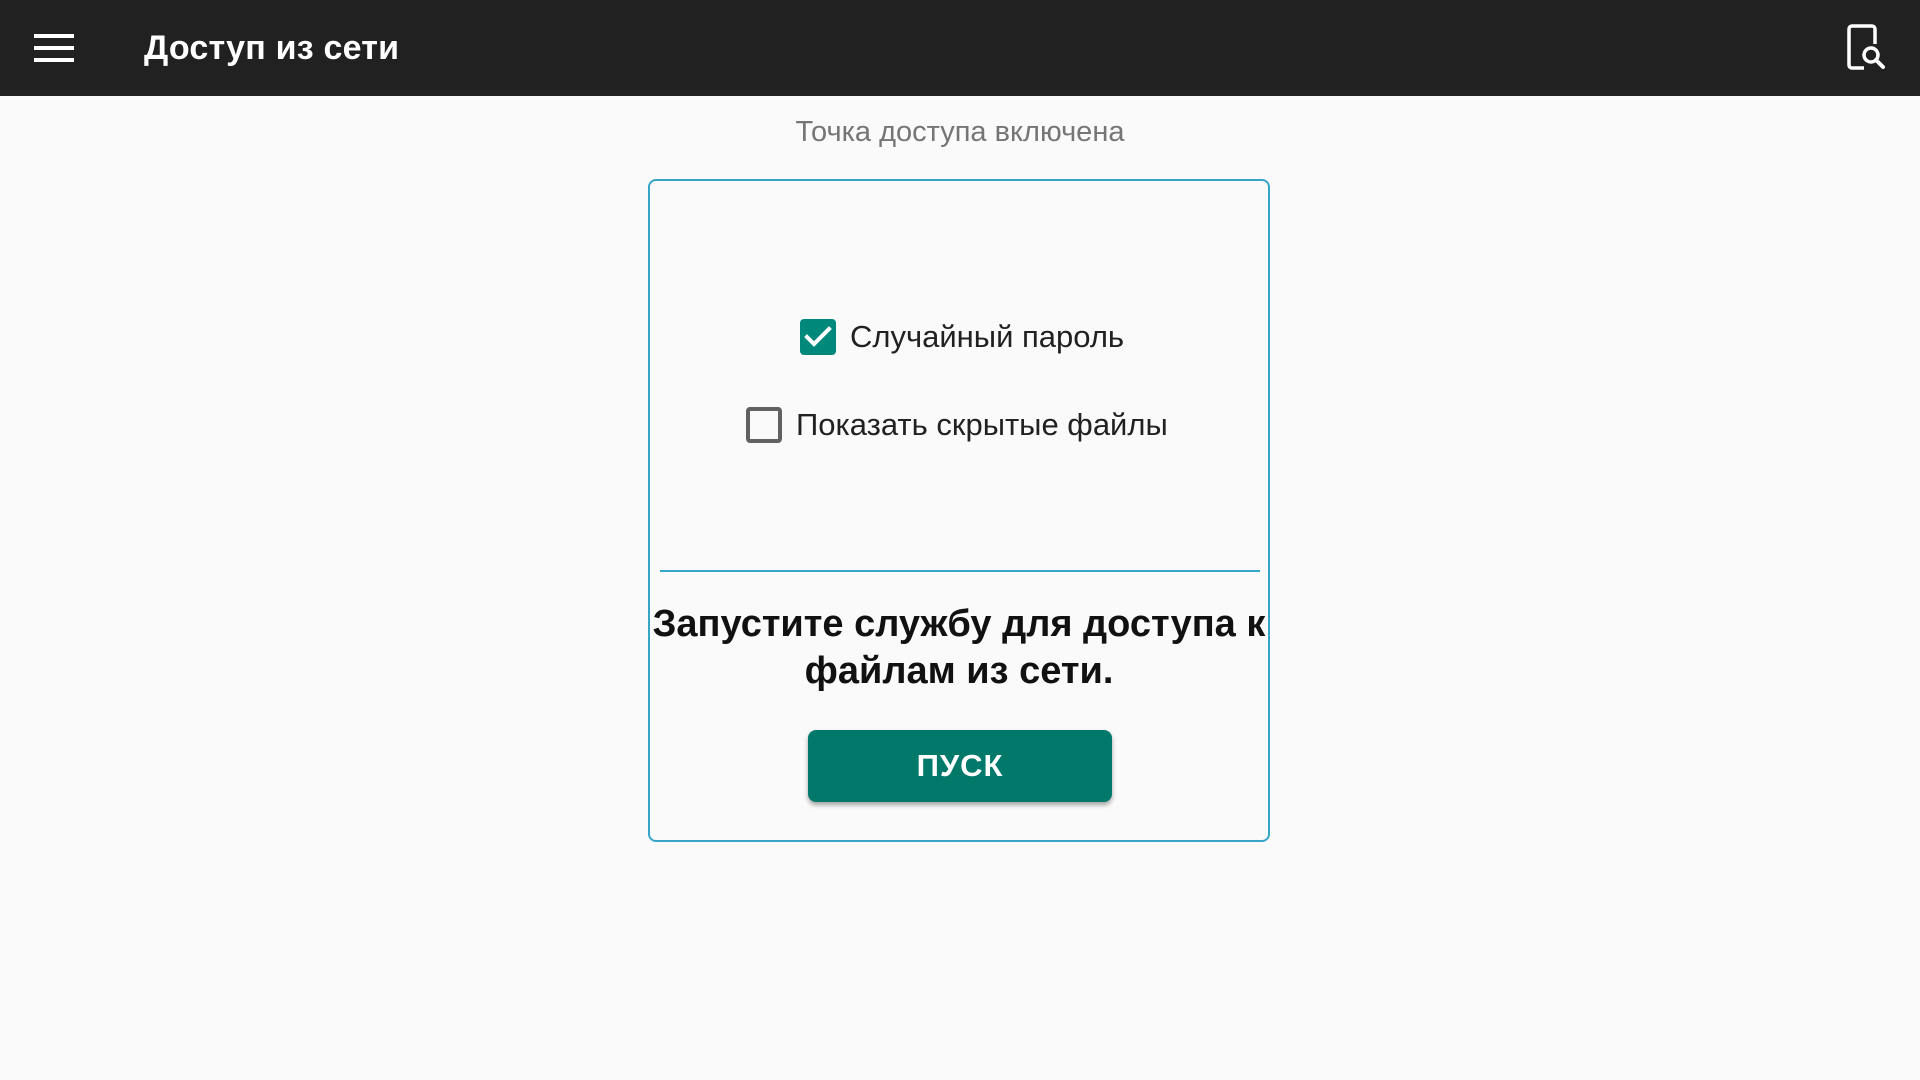 The image size is (1920, 1080). I want to click on show-hidden-files-label: Показать скрытые файлы, so click(982, 424).